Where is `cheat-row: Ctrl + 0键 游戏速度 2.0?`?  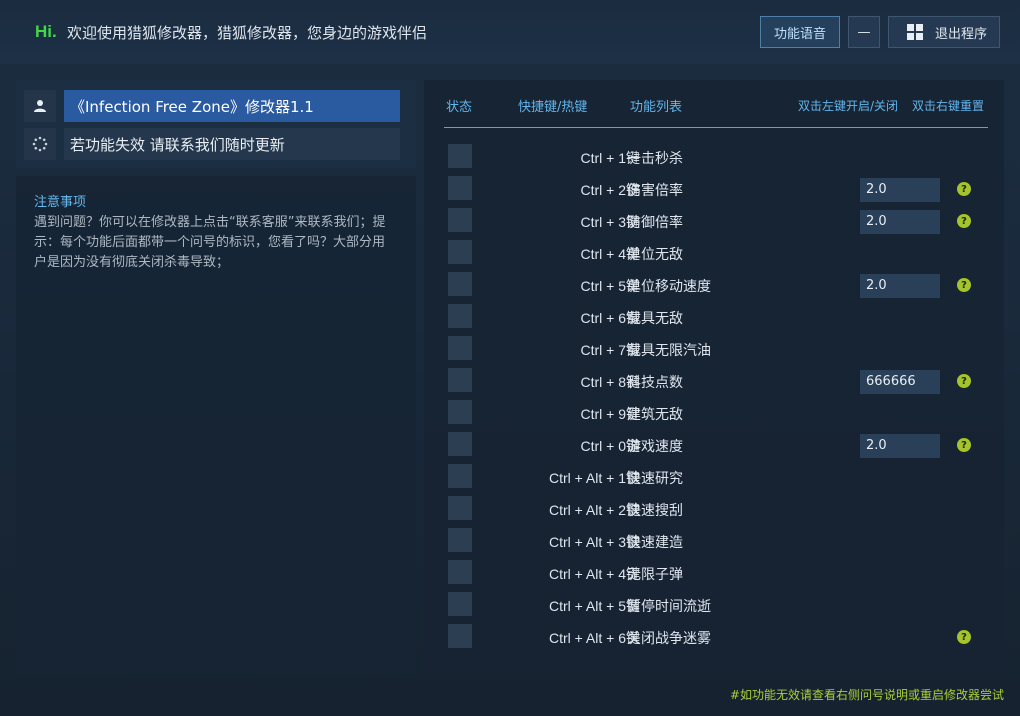 cheat-row: Ctrl + 0键 游戏速度 2.0? is located at coordinates (714, 445).